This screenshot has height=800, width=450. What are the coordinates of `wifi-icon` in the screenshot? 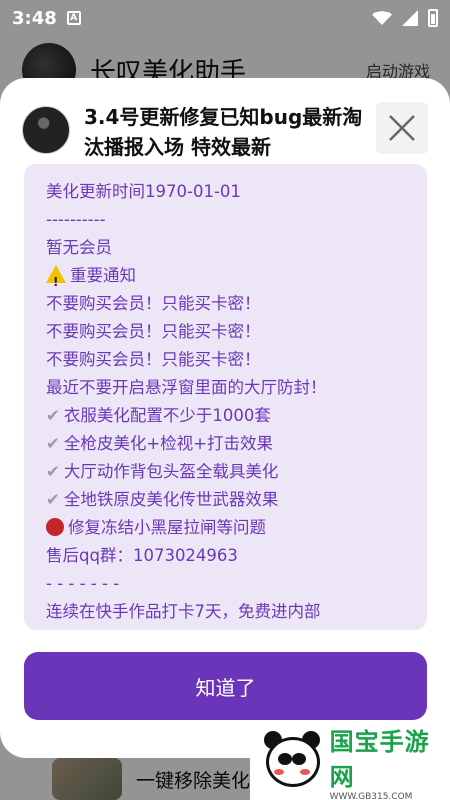 It's located at (382, 18).